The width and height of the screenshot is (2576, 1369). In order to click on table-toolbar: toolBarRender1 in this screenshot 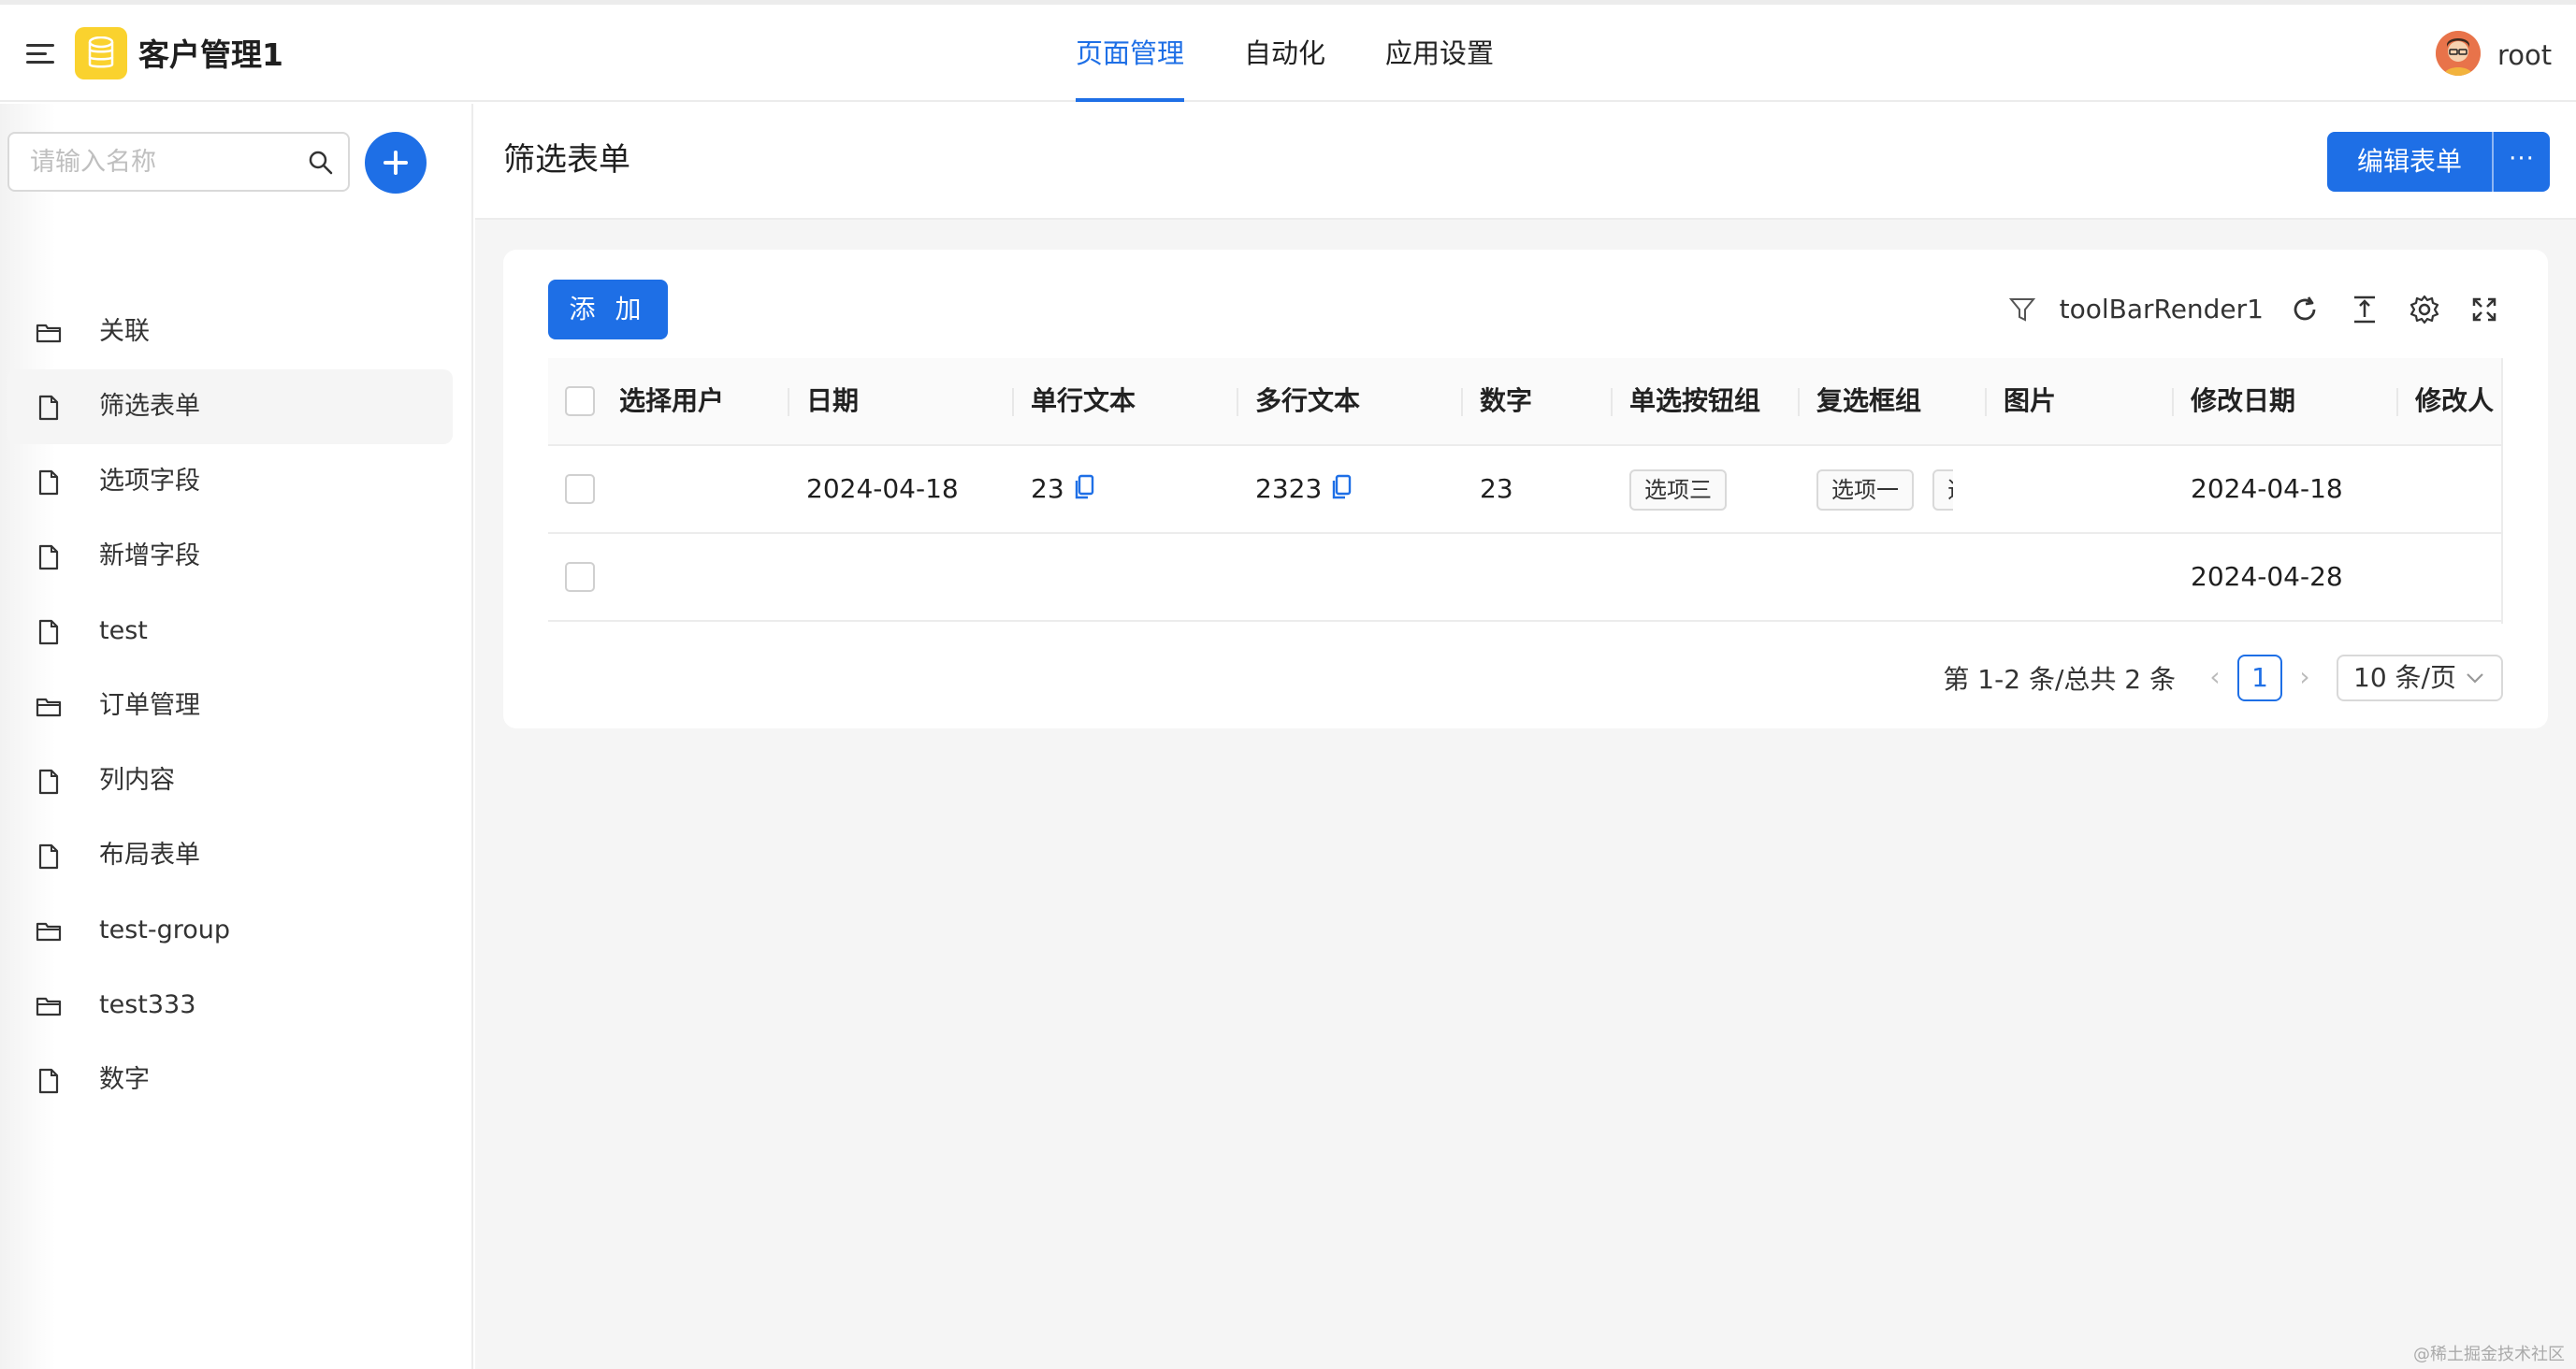, I will do `click(2253, 309)`.